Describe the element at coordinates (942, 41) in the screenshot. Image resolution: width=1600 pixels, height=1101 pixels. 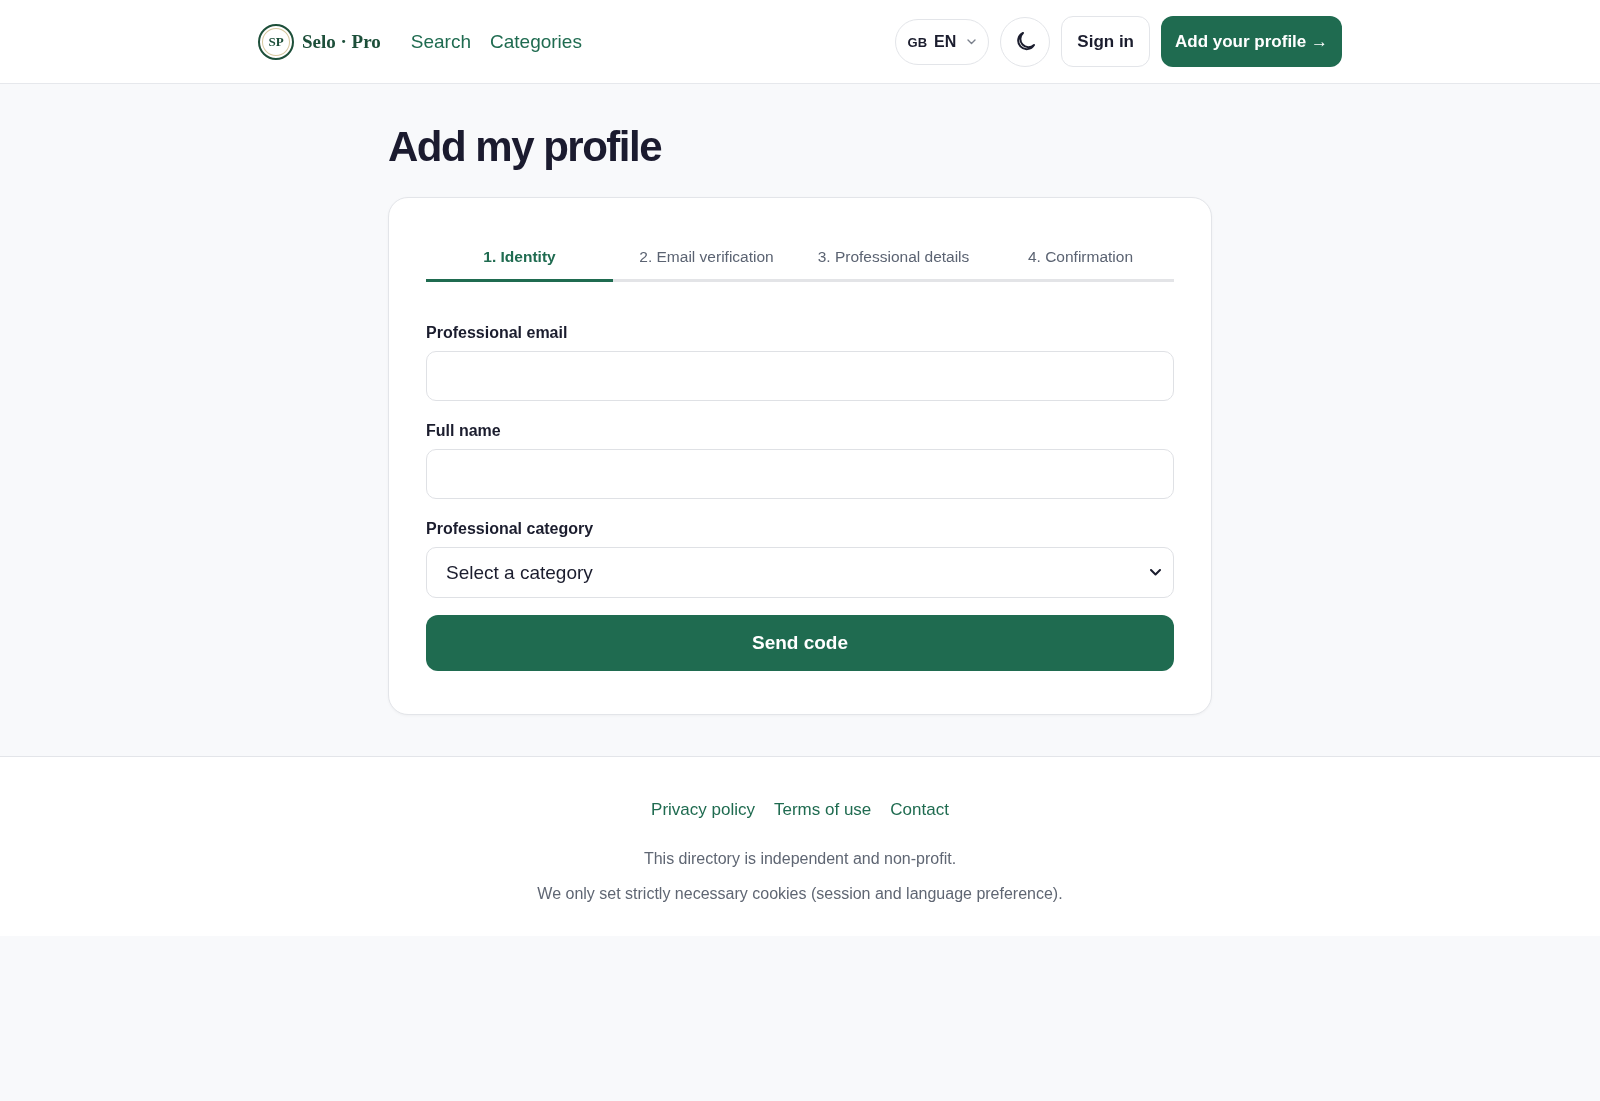
I see `language-selector: GB EN` at that location.